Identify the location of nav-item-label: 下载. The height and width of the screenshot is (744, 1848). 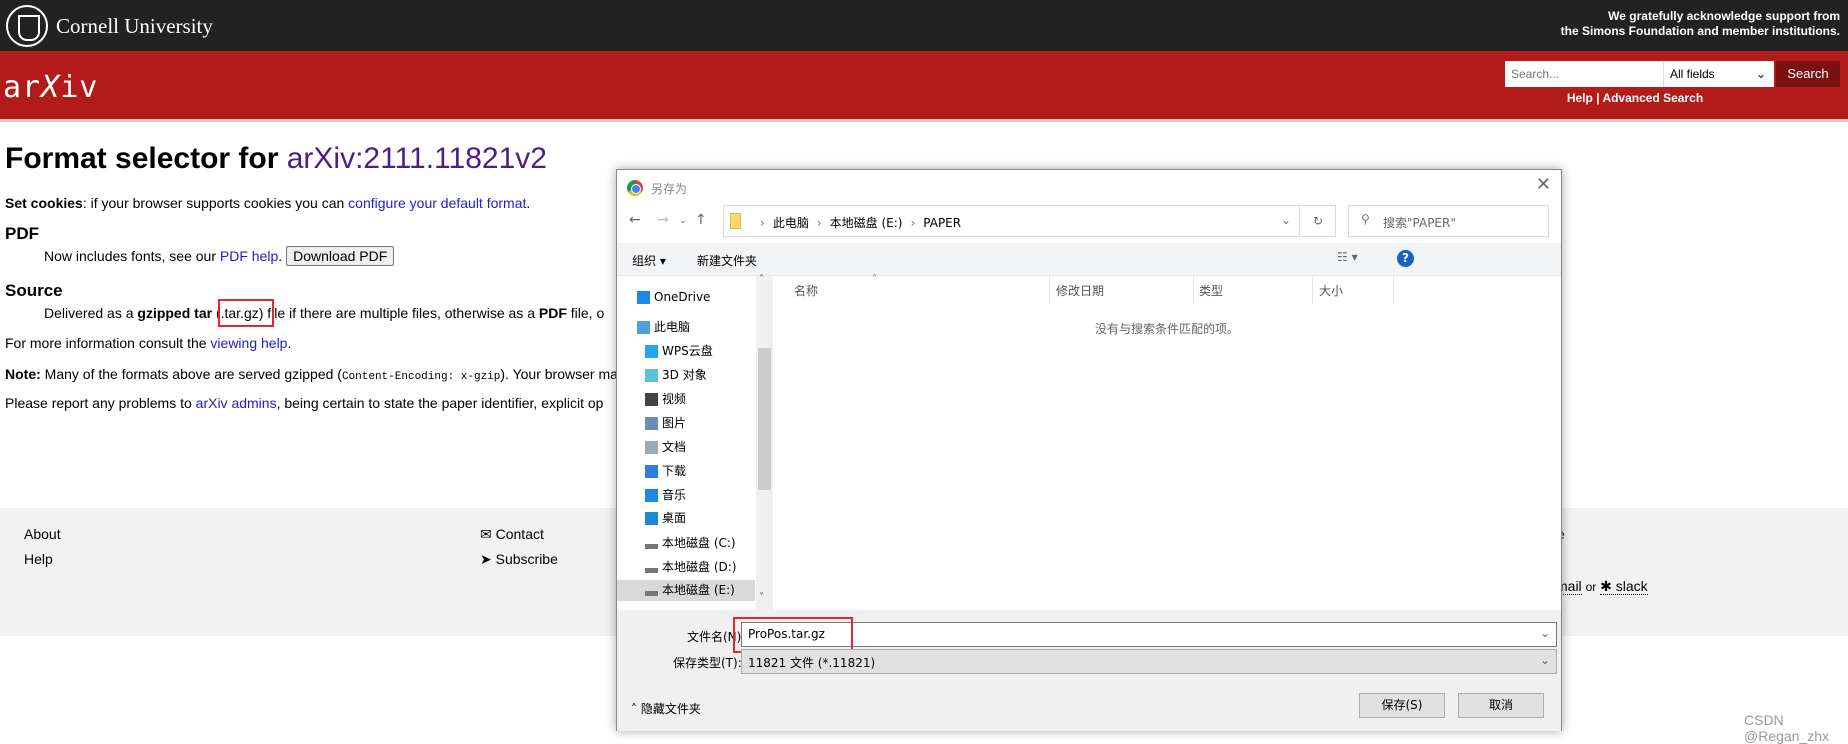
(674, 471).